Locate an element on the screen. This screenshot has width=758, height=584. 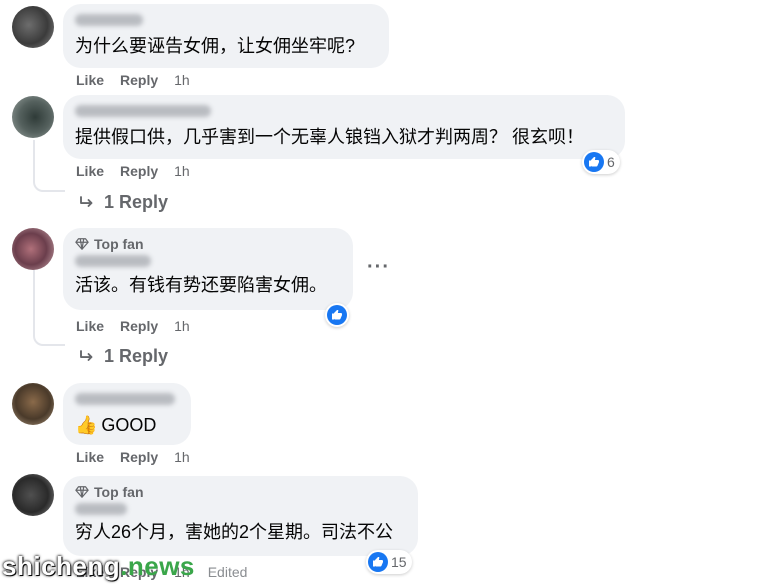
comment-text: 👍 GOOD is located at coordinates (127, 425).